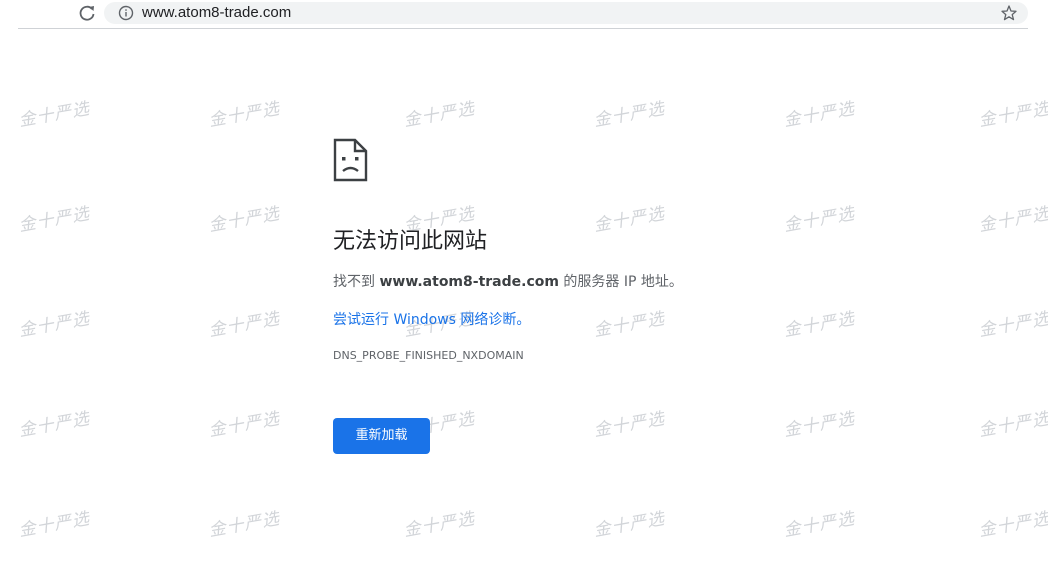 The width and height of the screenshot is (1048, 562). Describe the element at coordinates (356, 282) in the screenshot. I see `desc-prefix: 找不到` at that location.